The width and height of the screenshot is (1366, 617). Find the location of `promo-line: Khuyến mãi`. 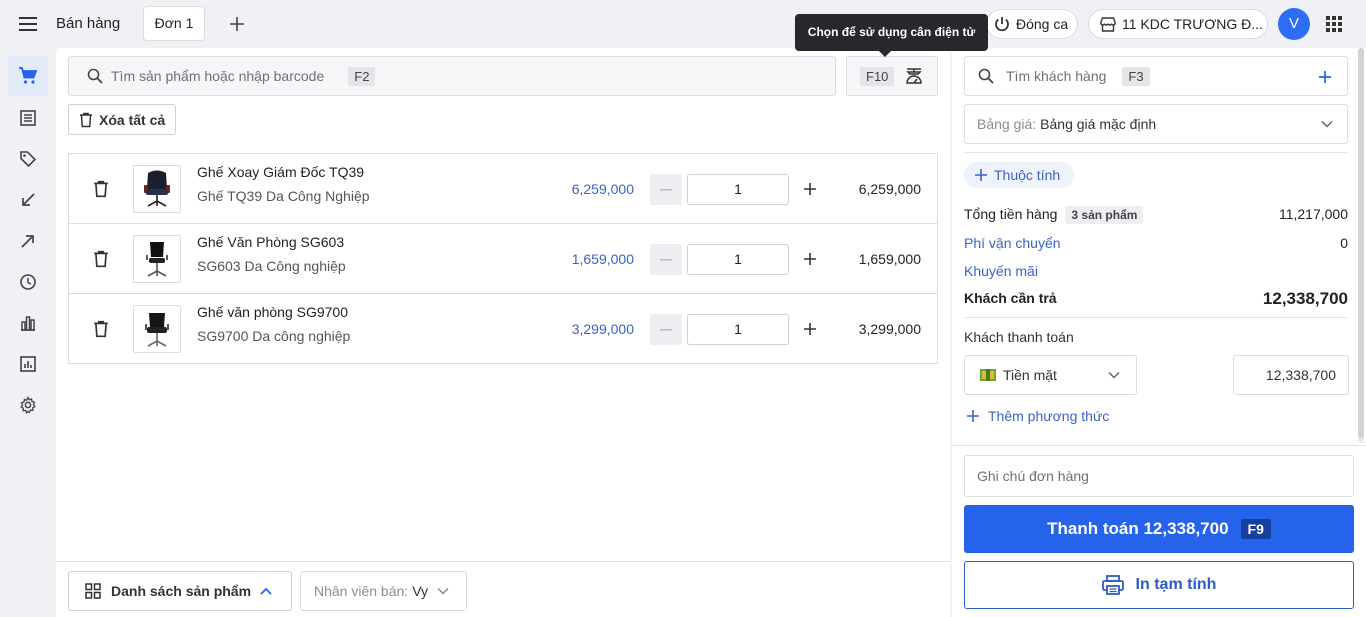

promo-line: Khuyến mãi is located at coordinates (1156, 272).